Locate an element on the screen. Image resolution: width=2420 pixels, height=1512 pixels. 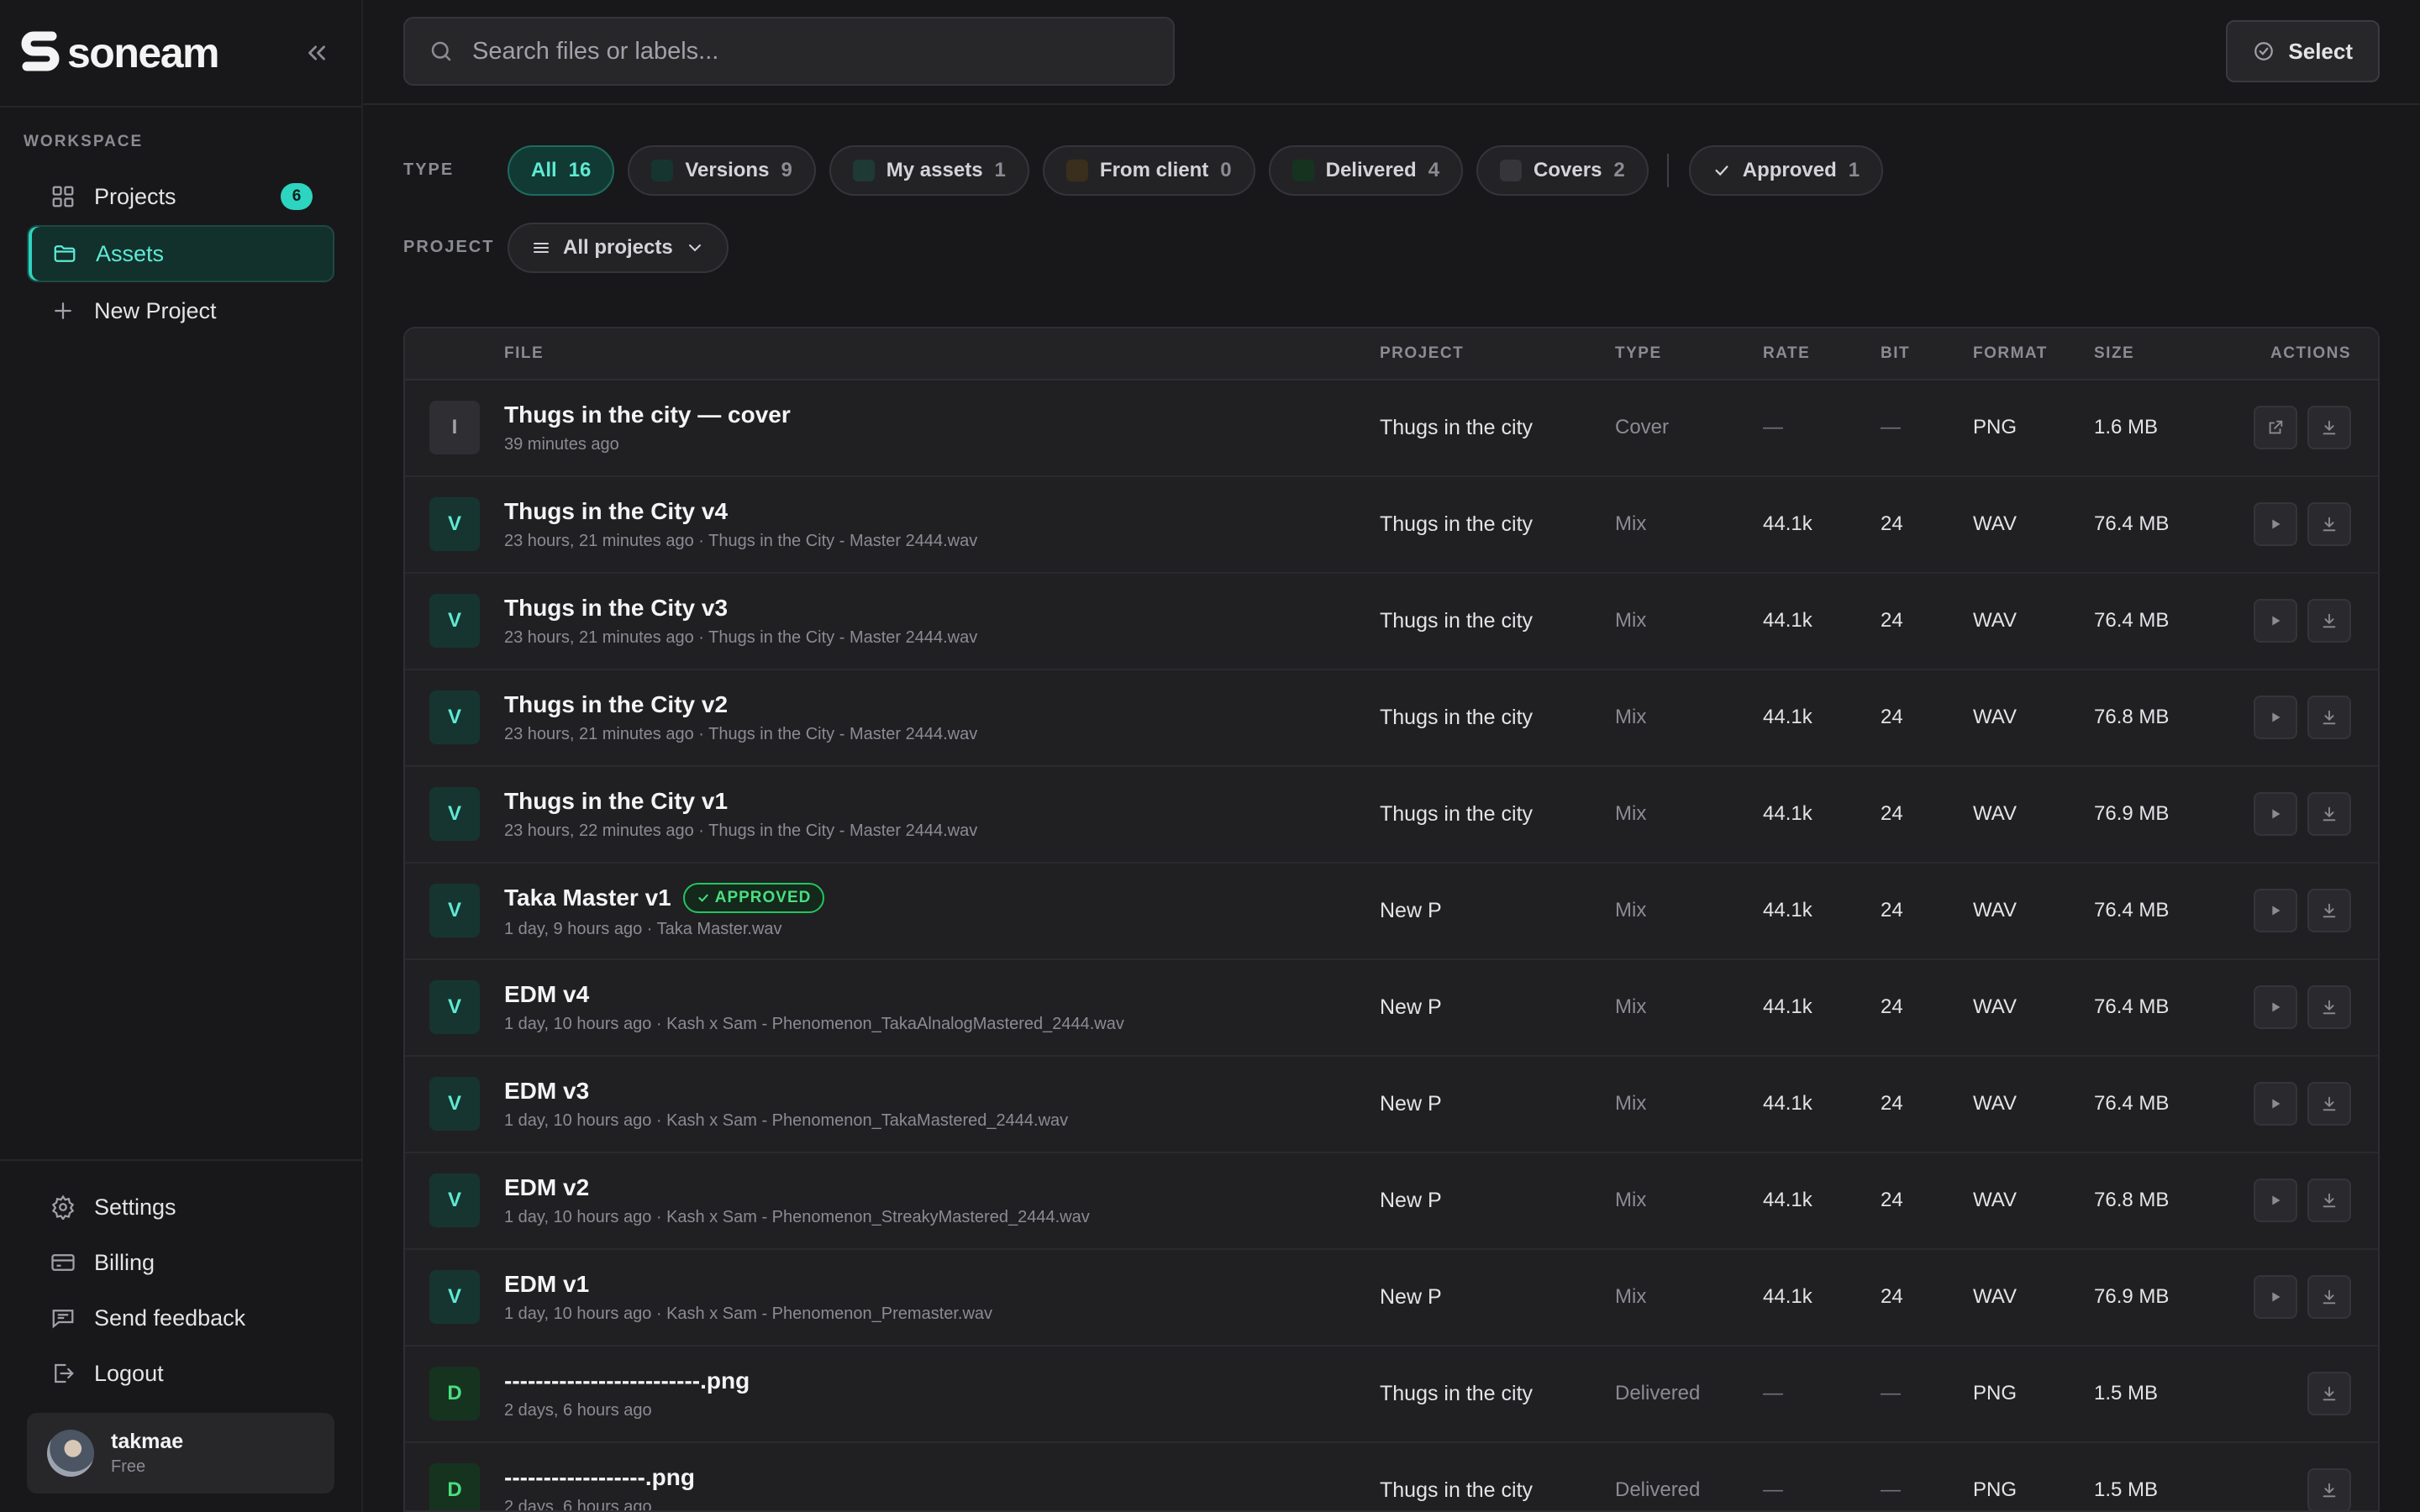
file-title: Taka Master v1 is located at coordinates (587, 898).